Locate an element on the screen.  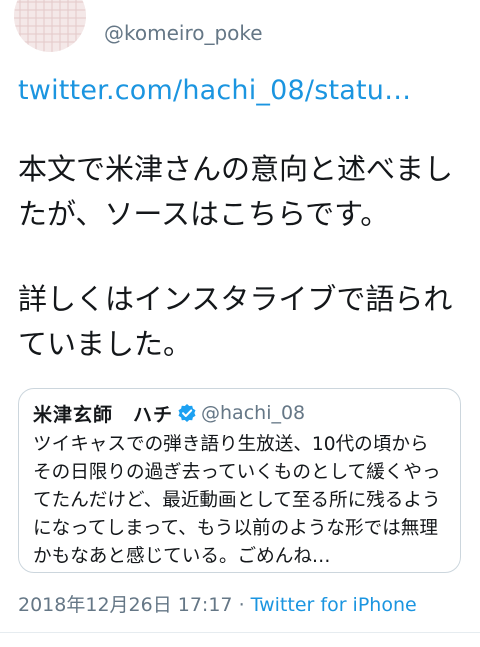
quoted-author-handle: @hachi_08 is located at coordinates (253, 413).